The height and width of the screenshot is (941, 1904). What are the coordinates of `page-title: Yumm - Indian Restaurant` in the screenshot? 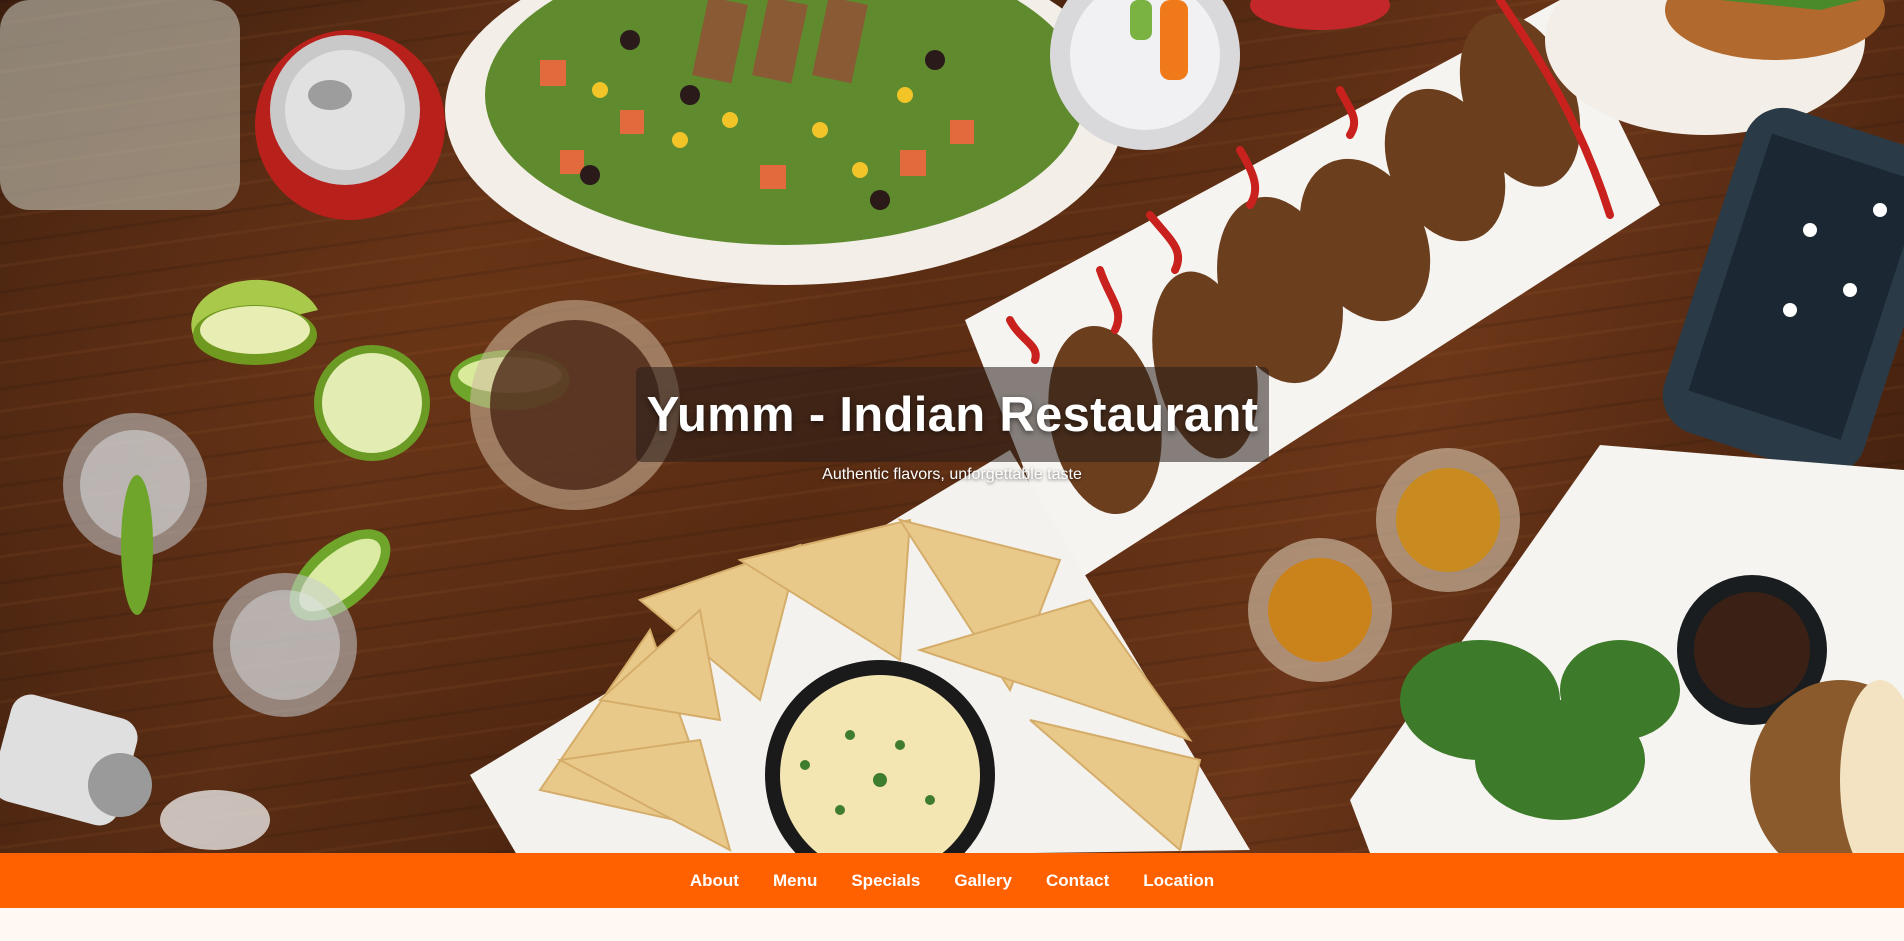 It's located at (952, 414).